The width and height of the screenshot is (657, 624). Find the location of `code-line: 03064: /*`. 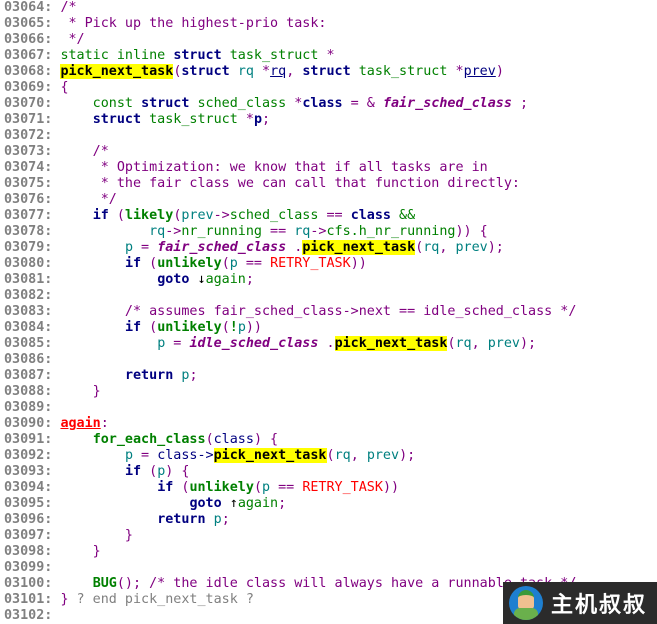

code-line: 03064: /* is located at coordinates (290, 8).